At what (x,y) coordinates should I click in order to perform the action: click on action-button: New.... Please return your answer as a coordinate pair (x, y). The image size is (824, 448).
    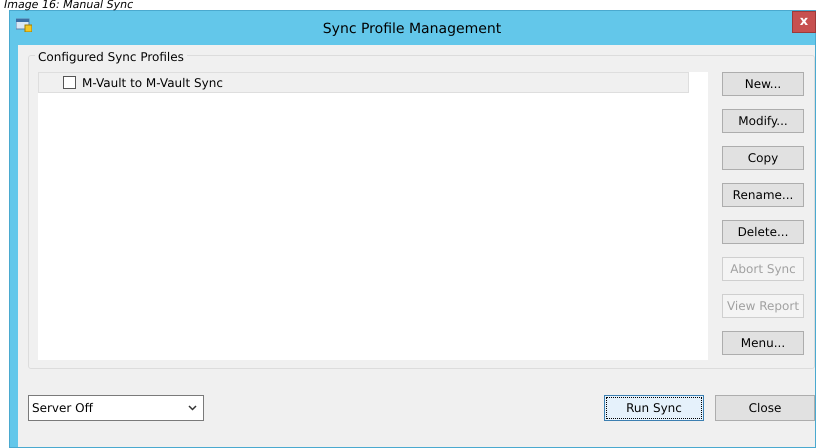
    Looking at the image, I should click on (763, 84).